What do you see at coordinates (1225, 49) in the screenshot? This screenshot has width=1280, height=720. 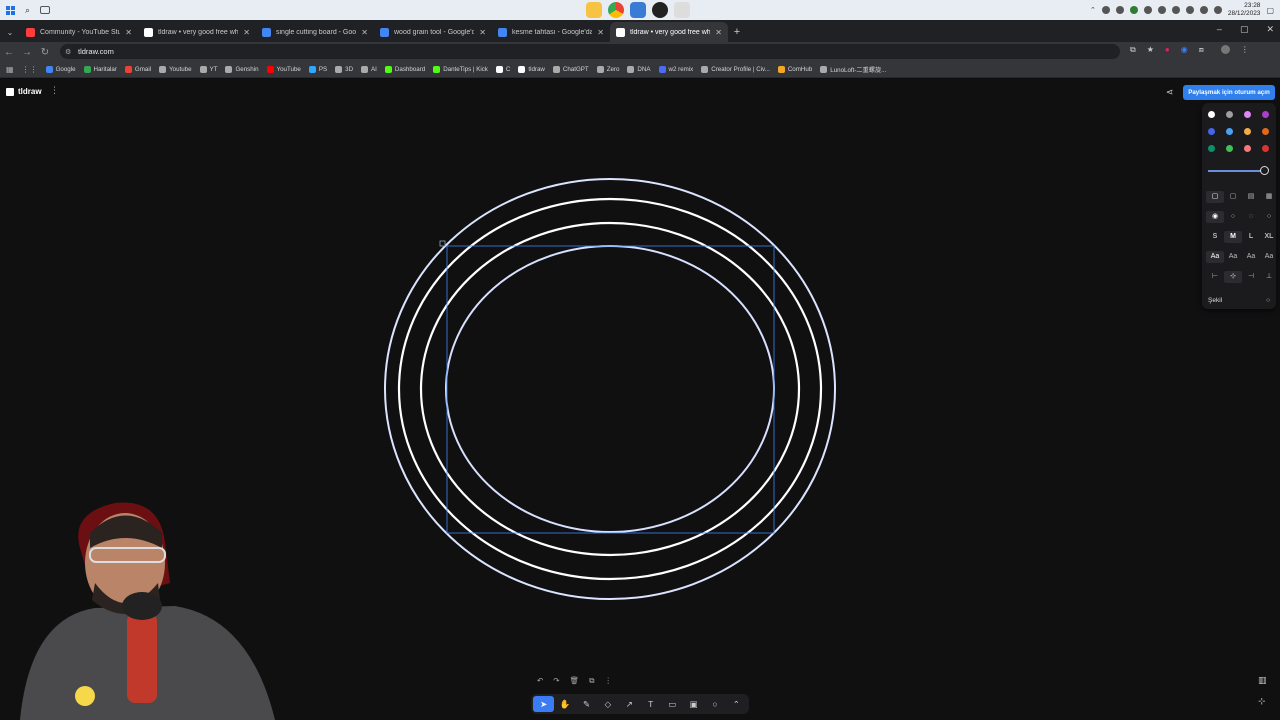 I see `profile-avatar` at bounding box center [1225, 49].